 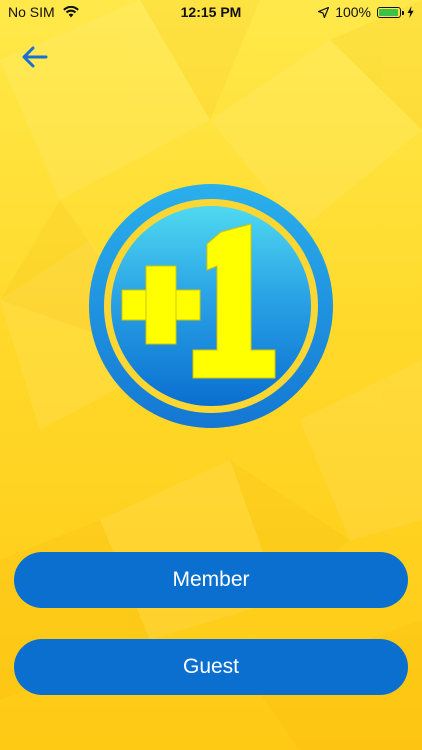 I want to click on guest-button: Guest, so click(x=211, y=667).